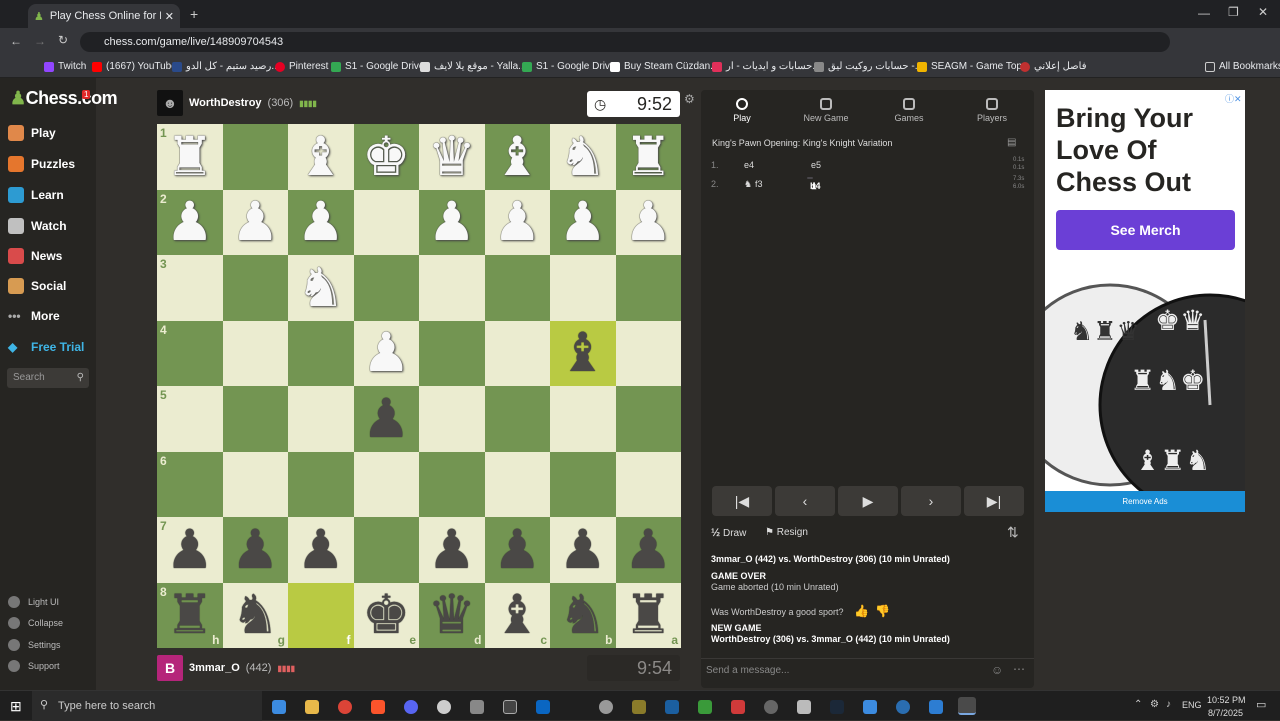 The height and width of the screenshot is (721, 1280). What do you see at coordinates (170, 668) in the screenshot?
I see `bottom-player-avatar: B` at bounding box center [170, 668].